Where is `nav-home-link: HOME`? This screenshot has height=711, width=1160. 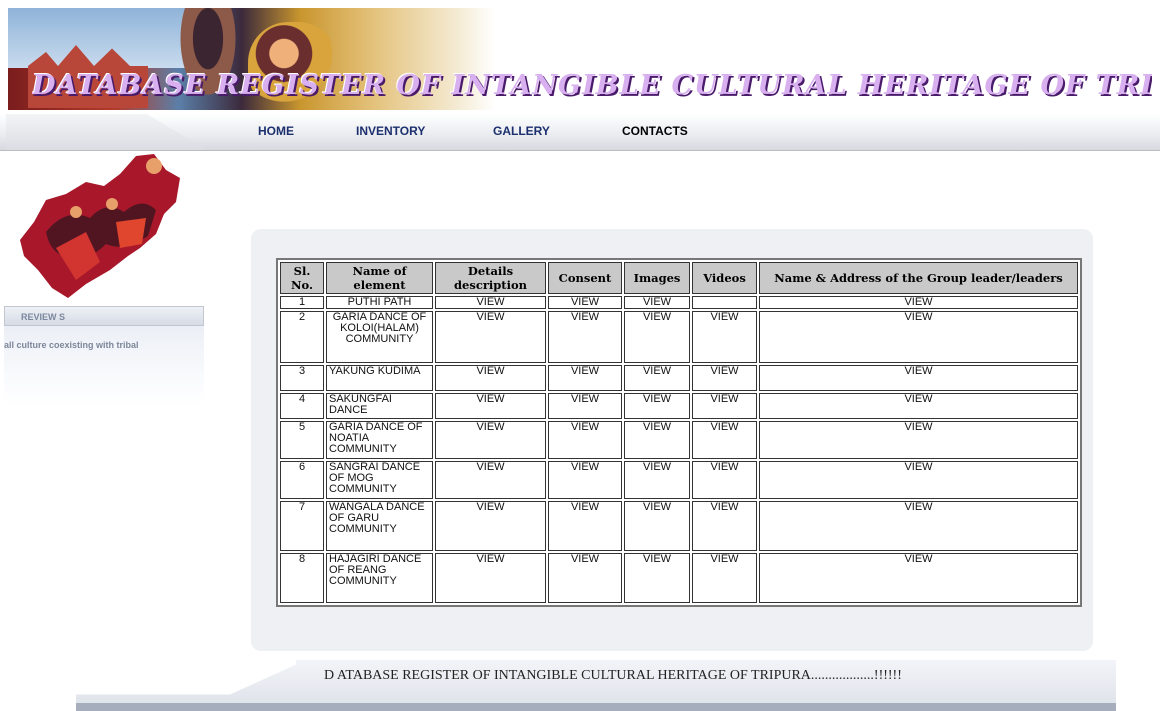 nav-home-link: HOME is located at coordinates (307, 131).